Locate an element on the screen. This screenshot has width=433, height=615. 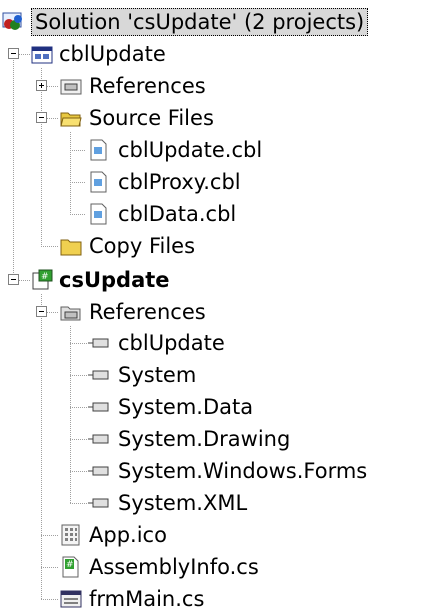
tree-item-file: cblData.cbl is located at coordinates (216, 214).